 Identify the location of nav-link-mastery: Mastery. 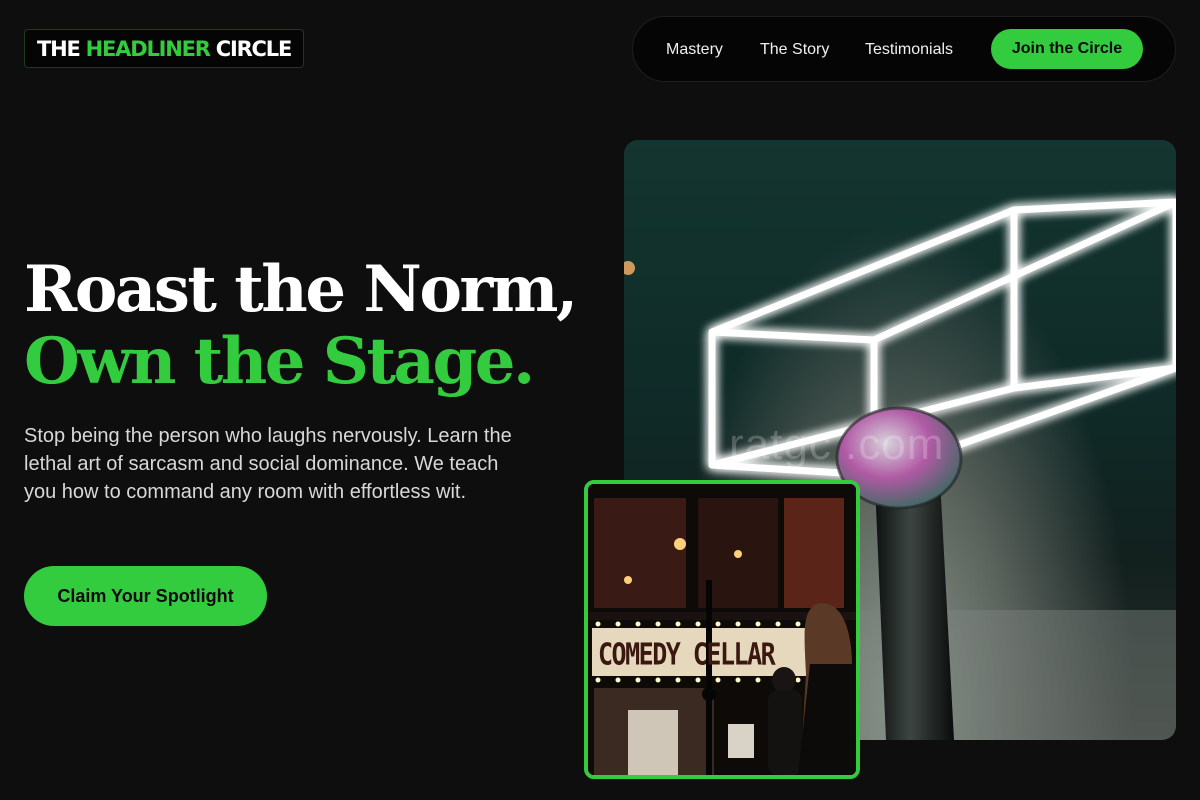
(694, 50).